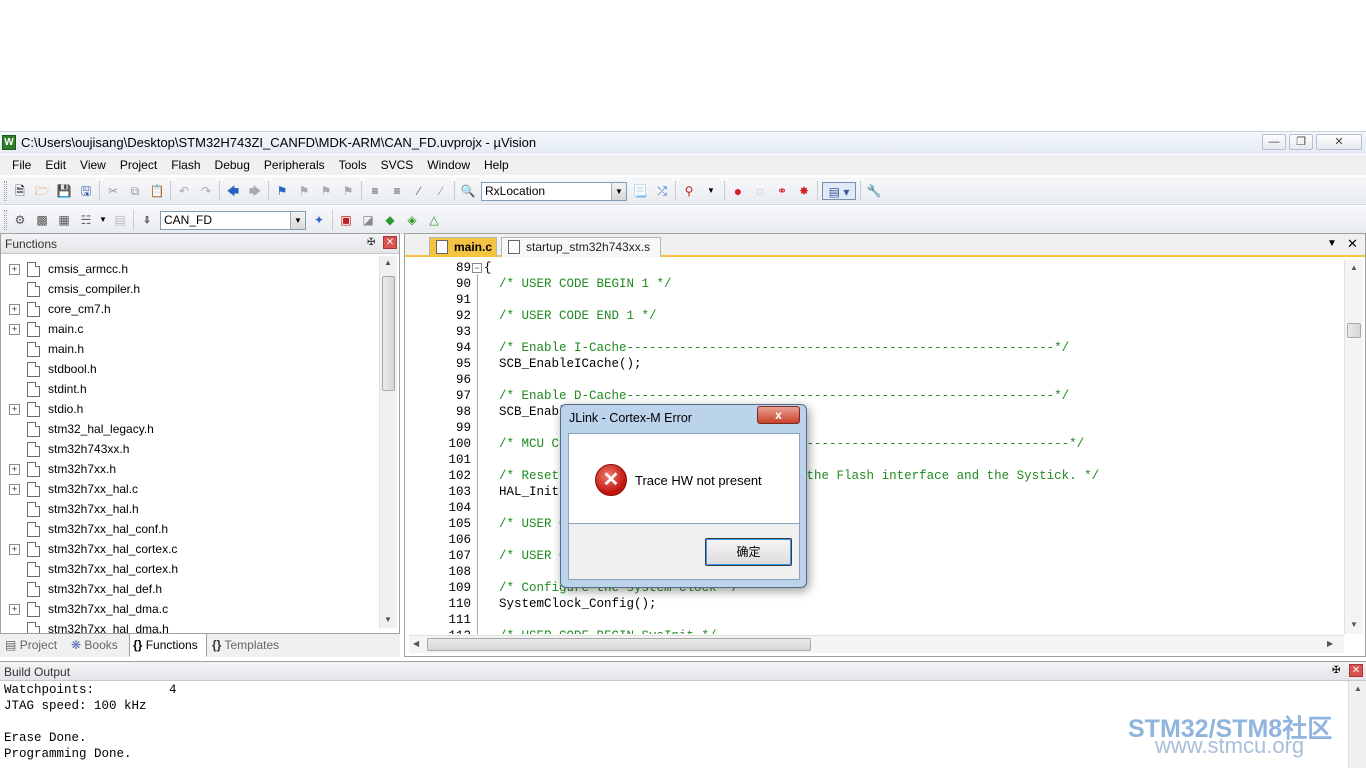 This screenshot has height=768, width=1366. I want to click on menu-project: Project, so click(138, 165).